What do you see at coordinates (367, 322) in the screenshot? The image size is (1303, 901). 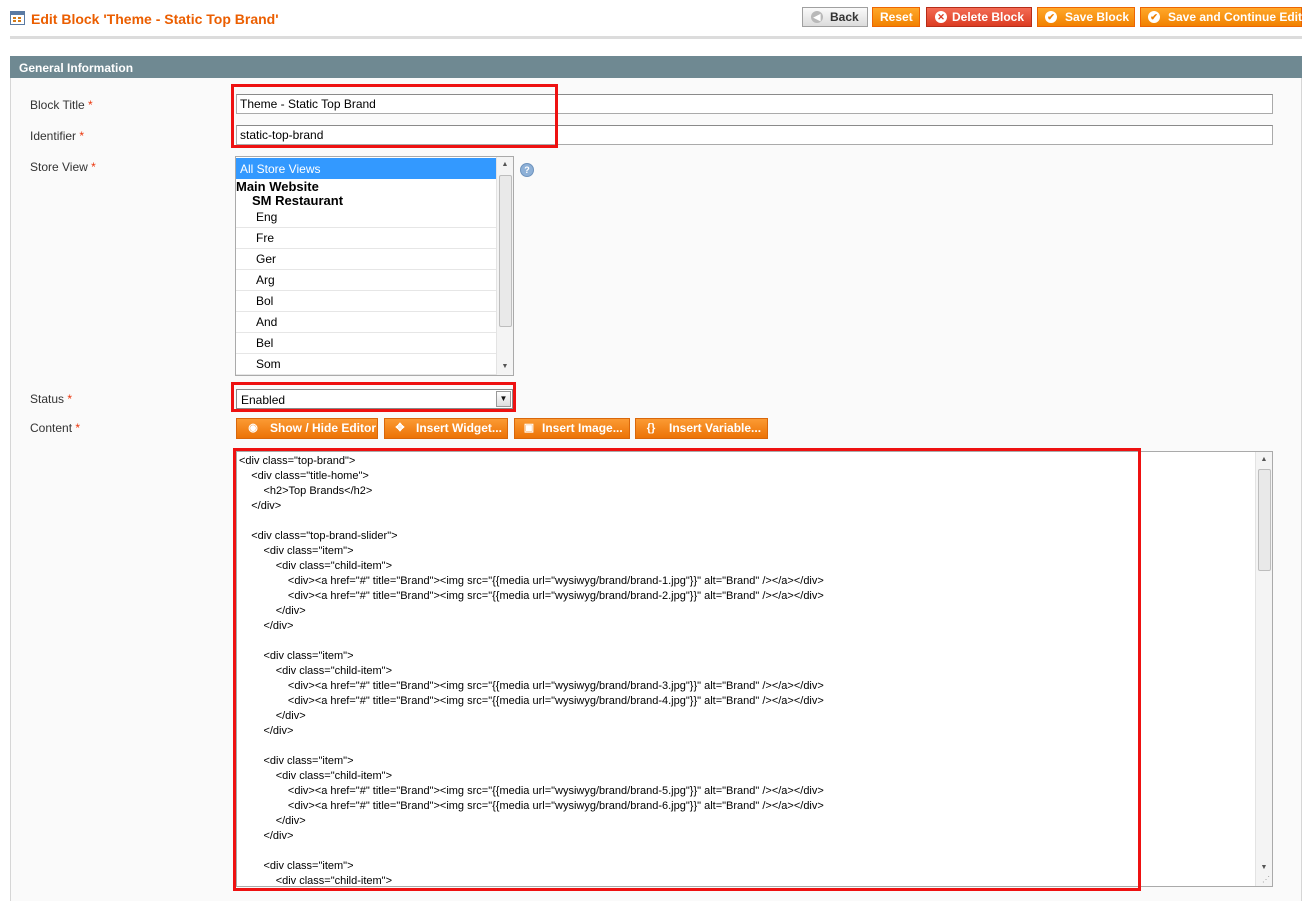 I see `store-view-option: And` at bounding box center [367, 322].